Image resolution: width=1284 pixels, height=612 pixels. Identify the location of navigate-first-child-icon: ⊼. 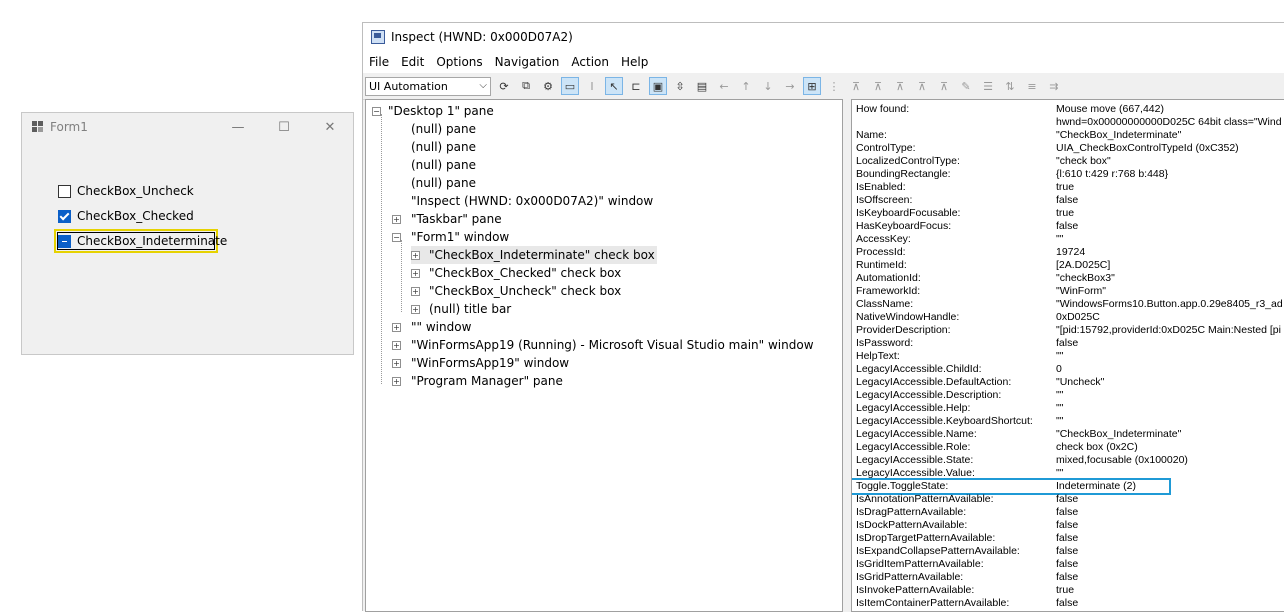
(856, 86).